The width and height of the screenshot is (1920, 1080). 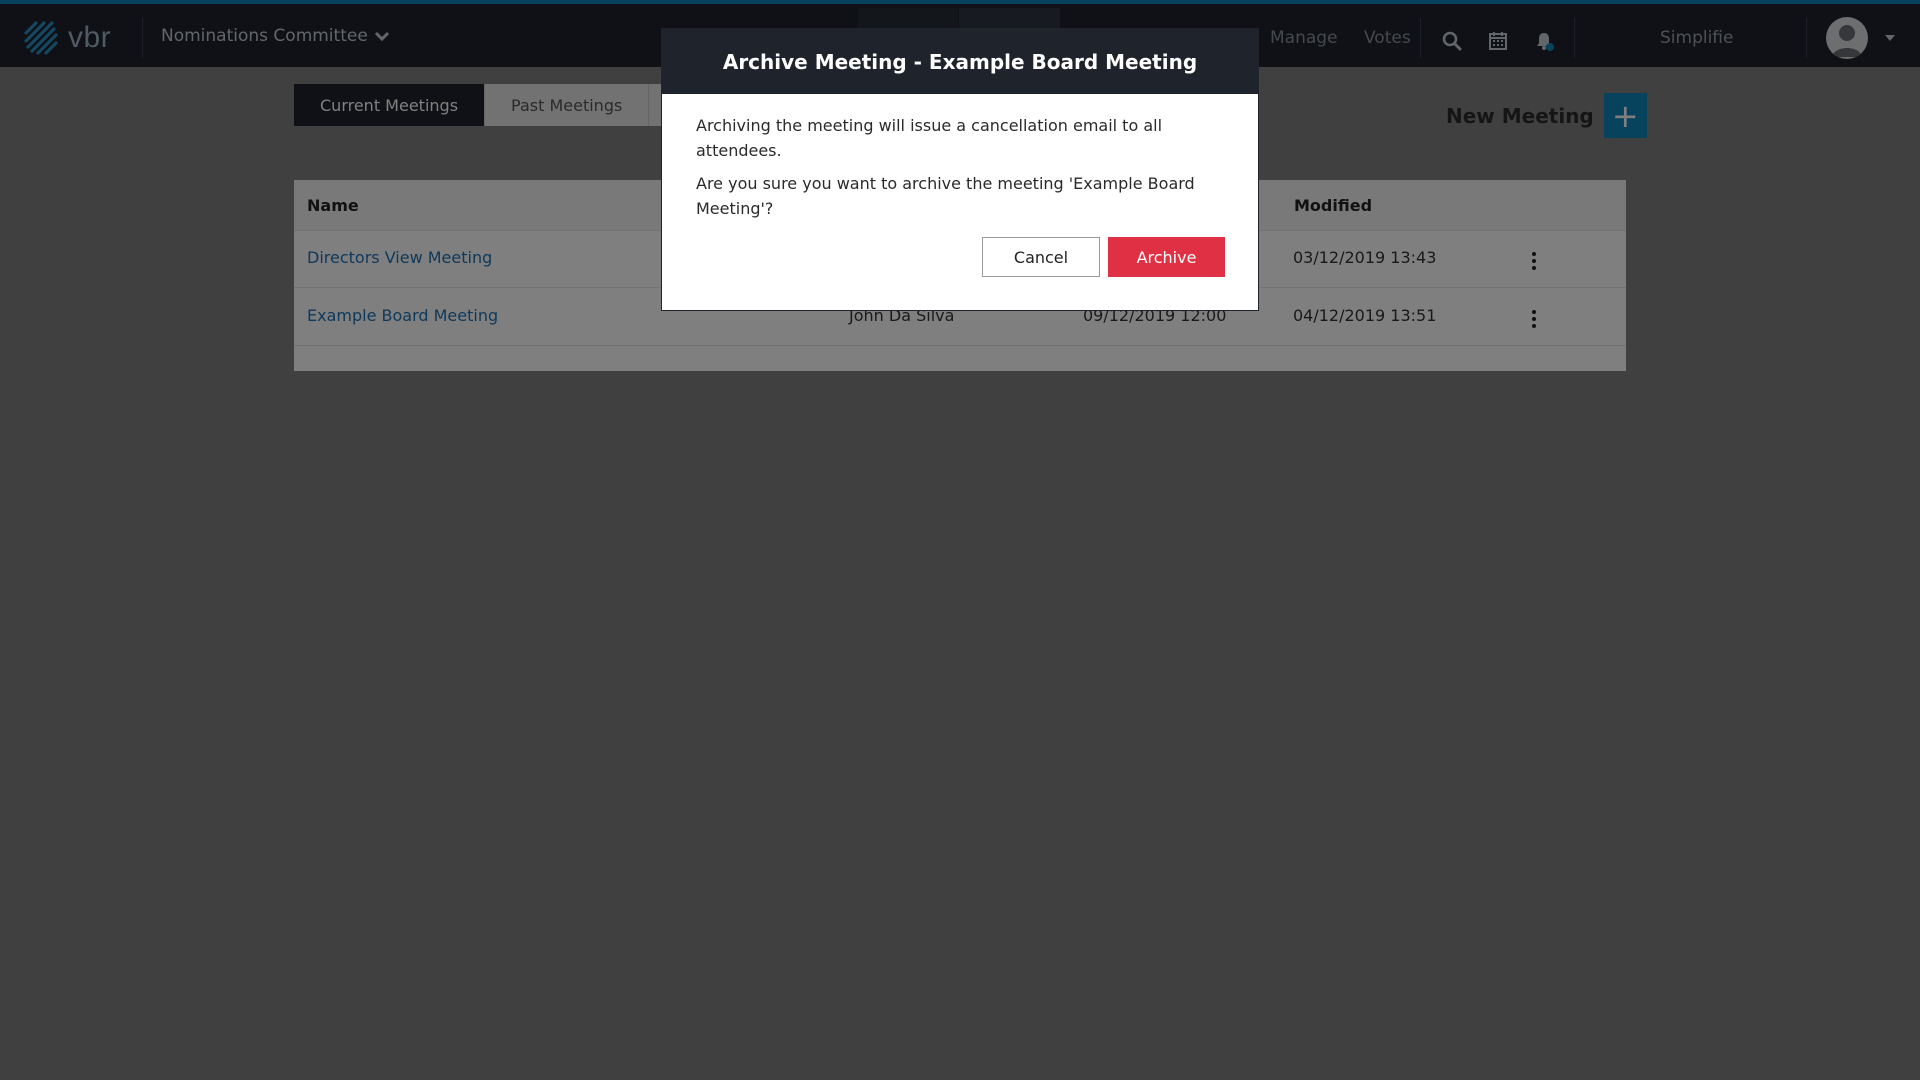 What do you see at coordinates (1166, 257) in the screenshot?
I see `archive-button: Archive` at bounding box center [1166, 257].